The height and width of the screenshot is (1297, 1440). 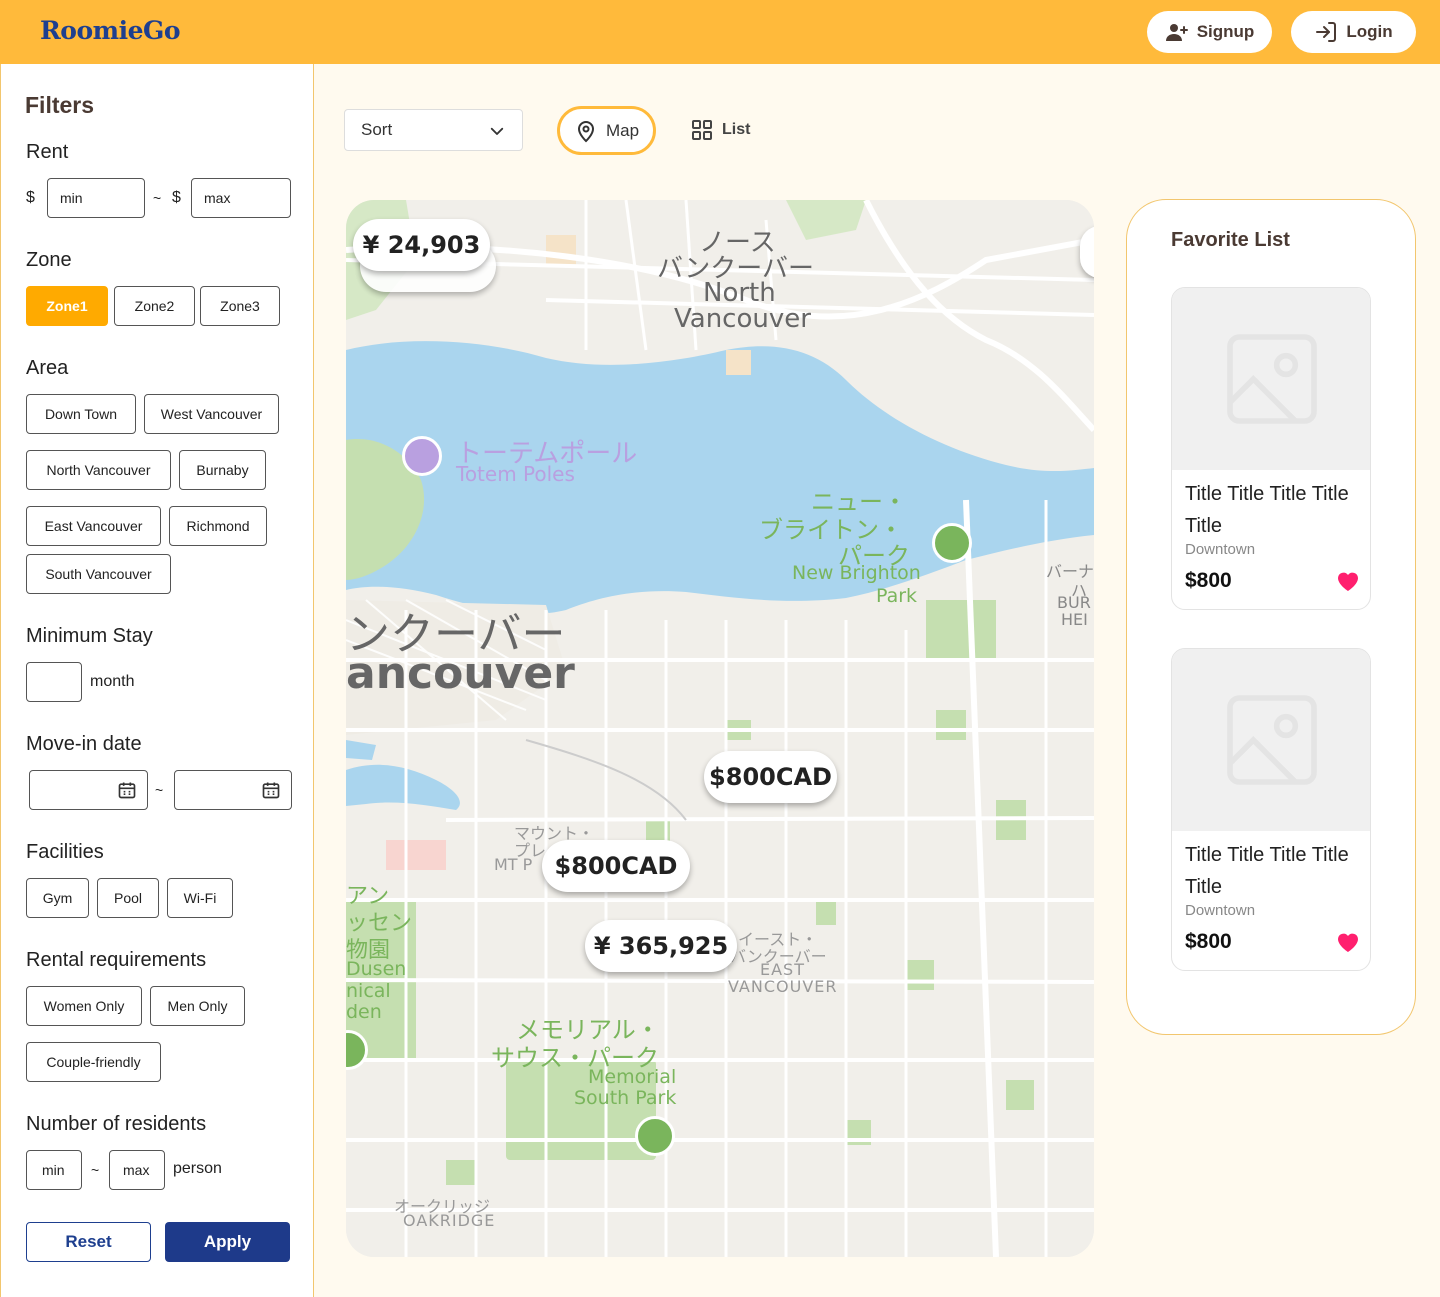 I want to click on zone-heading: Zone, so click(x=49, y=260).